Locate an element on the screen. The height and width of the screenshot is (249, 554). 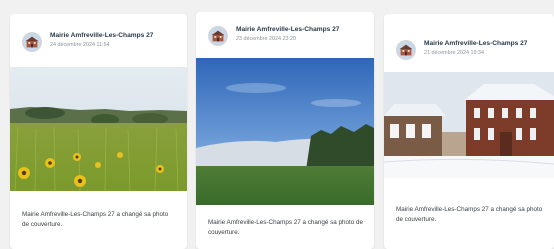
snowy-town-hall-photo is located at coordinates (469, 125).